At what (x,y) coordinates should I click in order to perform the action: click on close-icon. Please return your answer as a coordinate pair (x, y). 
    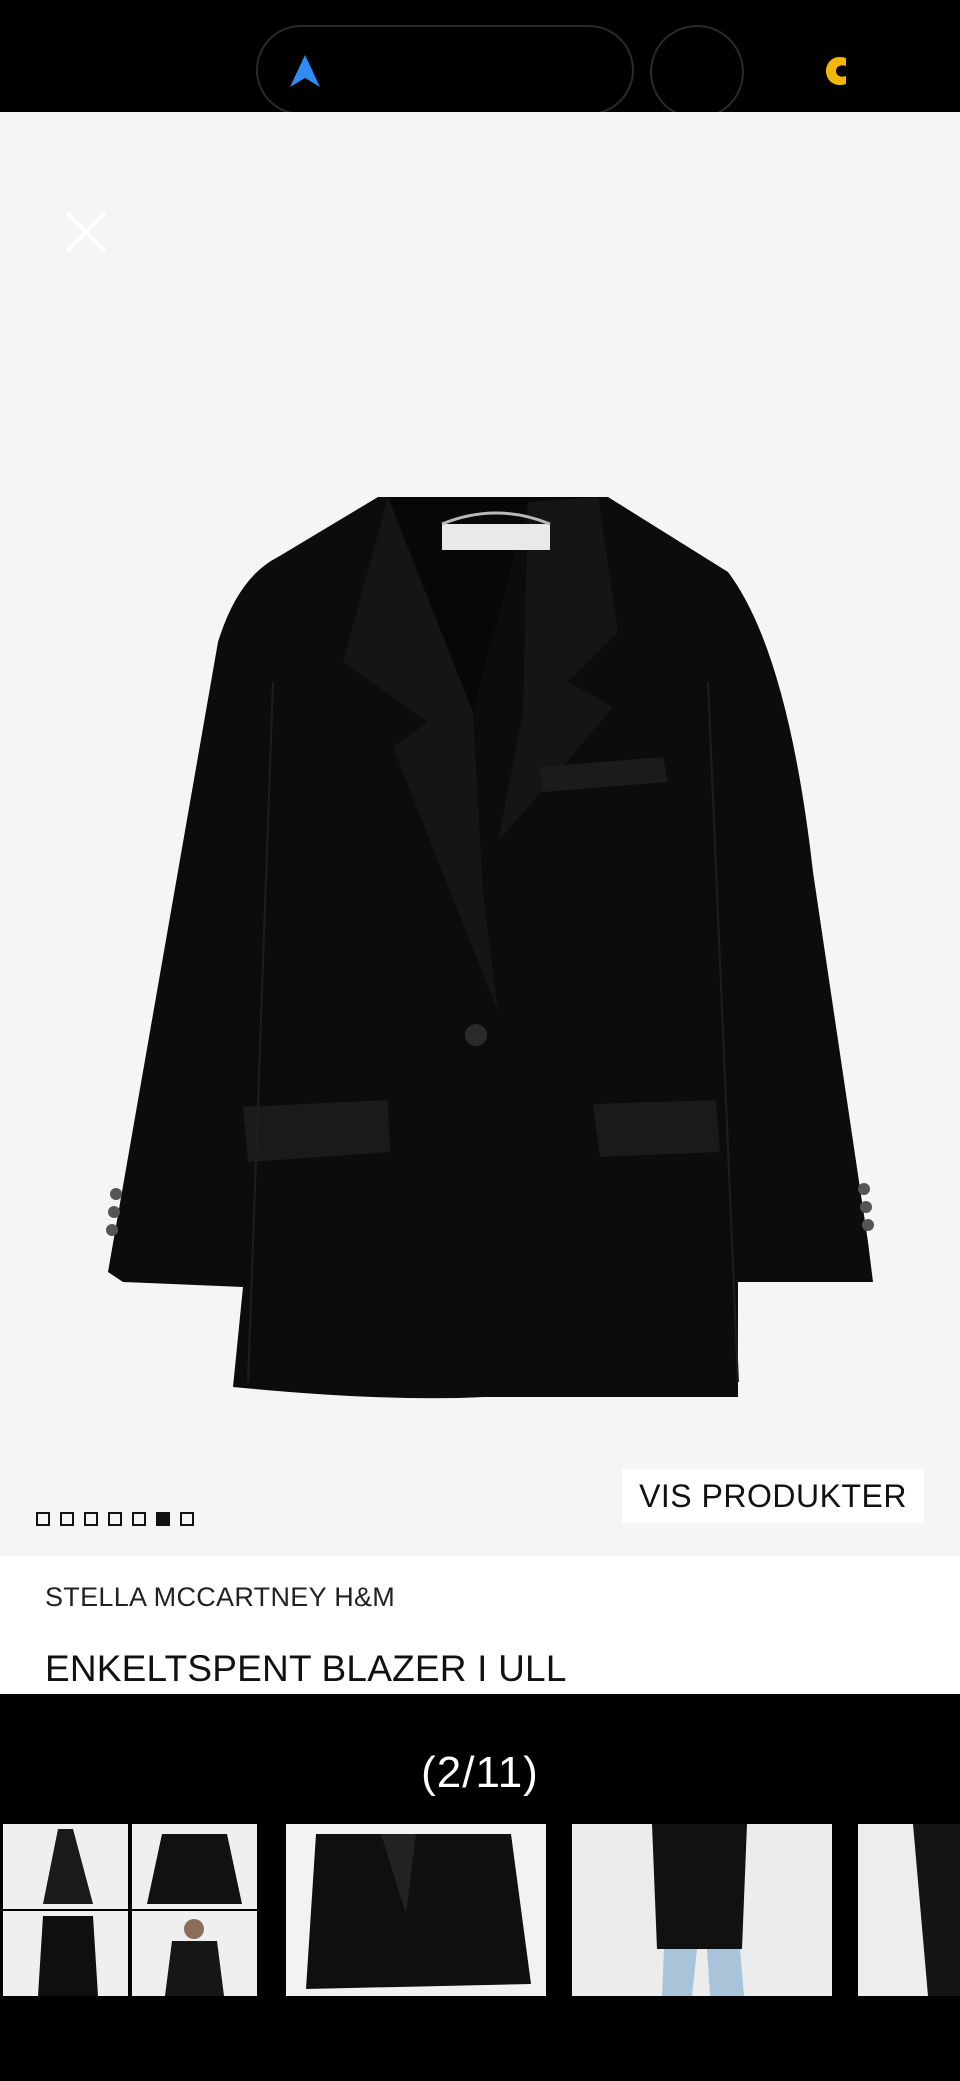
    Looking at the image, I should click on (86, 232).